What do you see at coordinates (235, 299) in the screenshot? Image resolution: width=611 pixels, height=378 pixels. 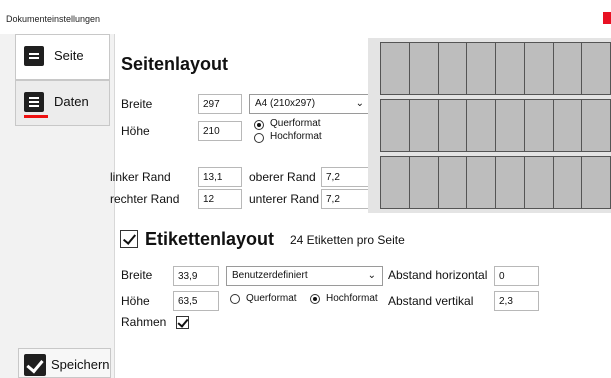 I see `radio-querformat-label` at bounding box center [235, 299].